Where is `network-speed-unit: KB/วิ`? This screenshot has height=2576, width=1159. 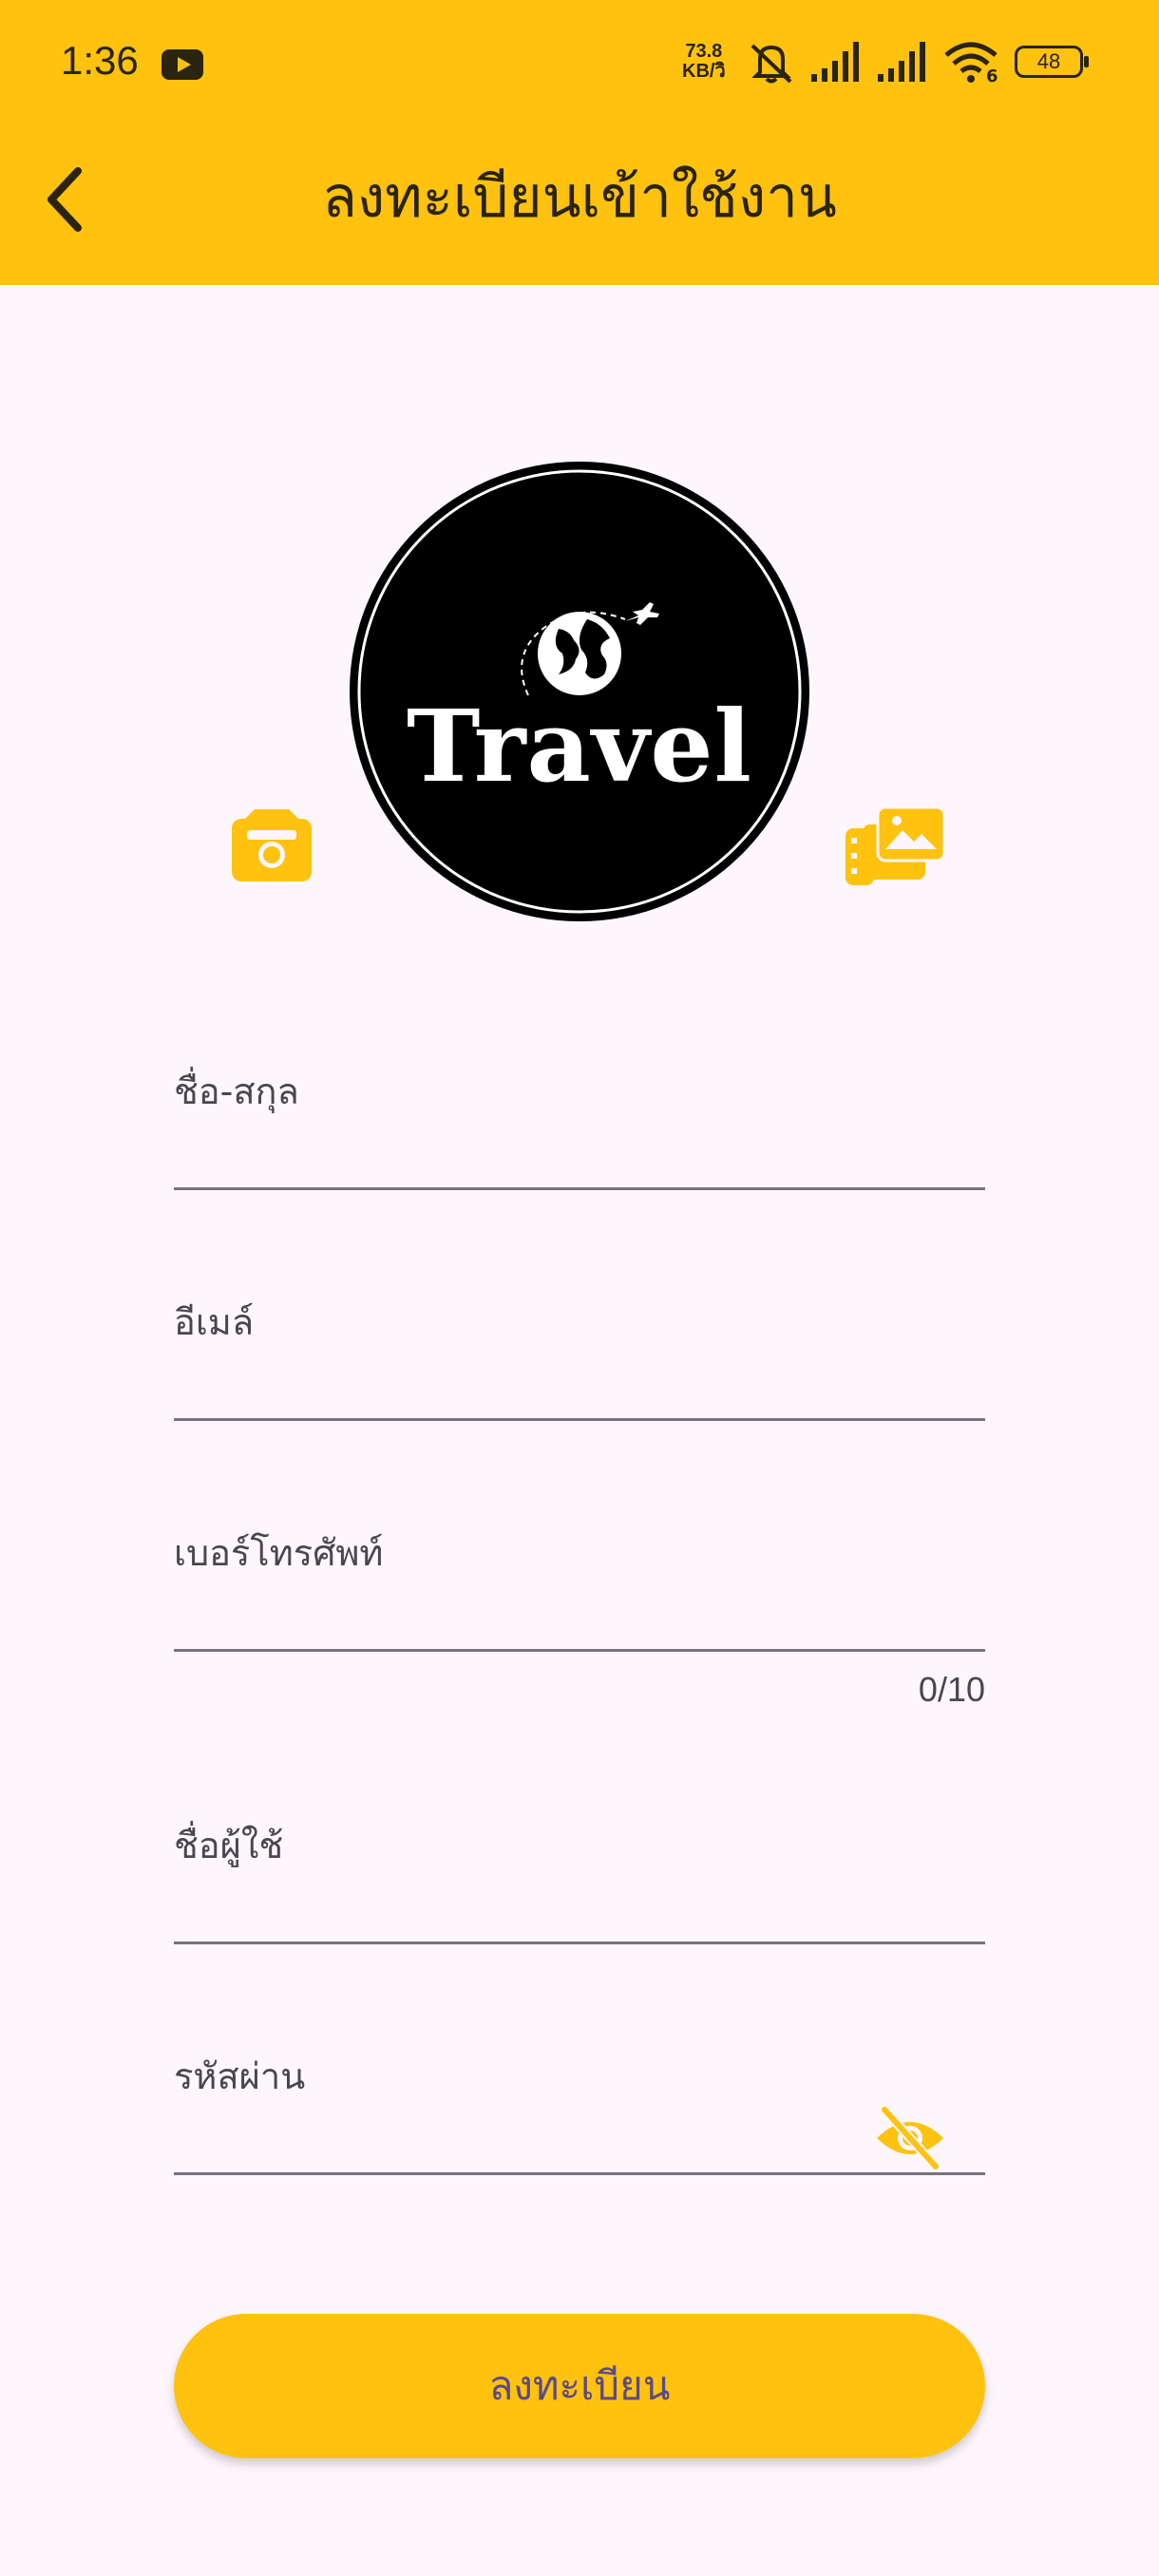
network-speed-unit: KB/วิ is located at coordinates (704, 71).